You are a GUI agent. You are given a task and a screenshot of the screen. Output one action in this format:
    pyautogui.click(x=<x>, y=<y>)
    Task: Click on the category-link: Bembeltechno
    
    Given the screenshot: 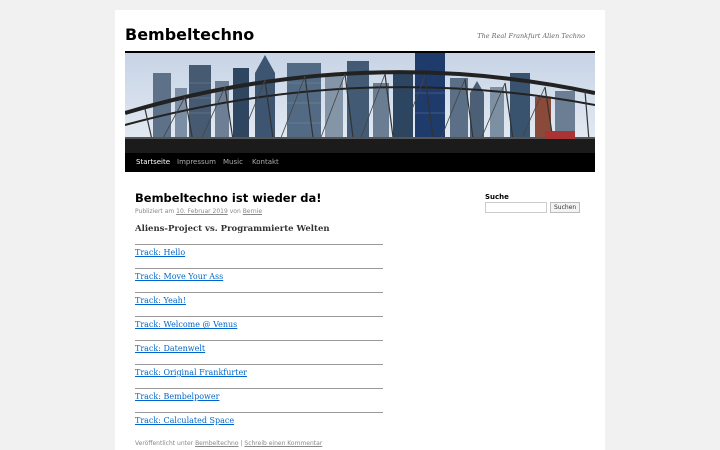 What is the action you would take?
    pyautogui.click(x=216, y=443)
    